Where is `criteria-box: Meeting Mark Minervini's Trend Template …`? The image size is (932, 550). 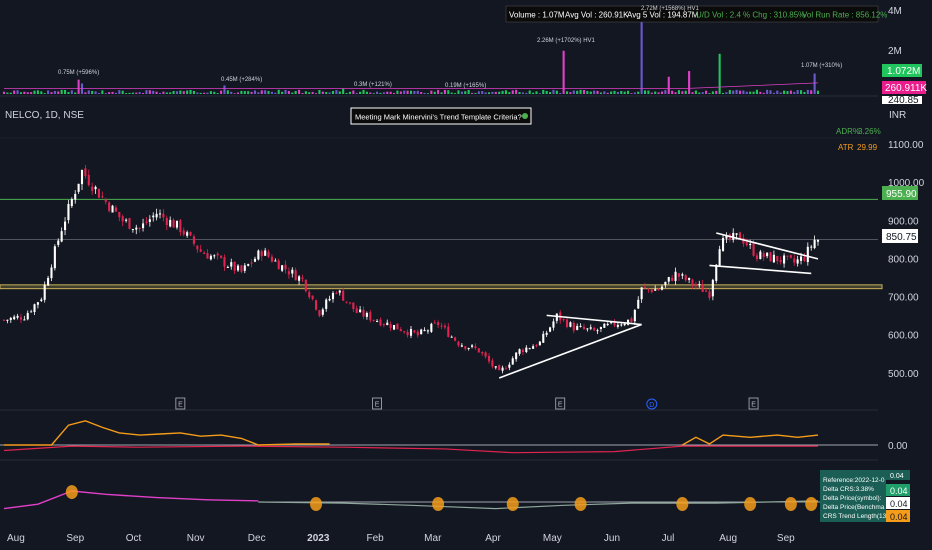 criteria-box: Meeting Mark Minervini's Trend Template … is located at coordinates (441, 116).